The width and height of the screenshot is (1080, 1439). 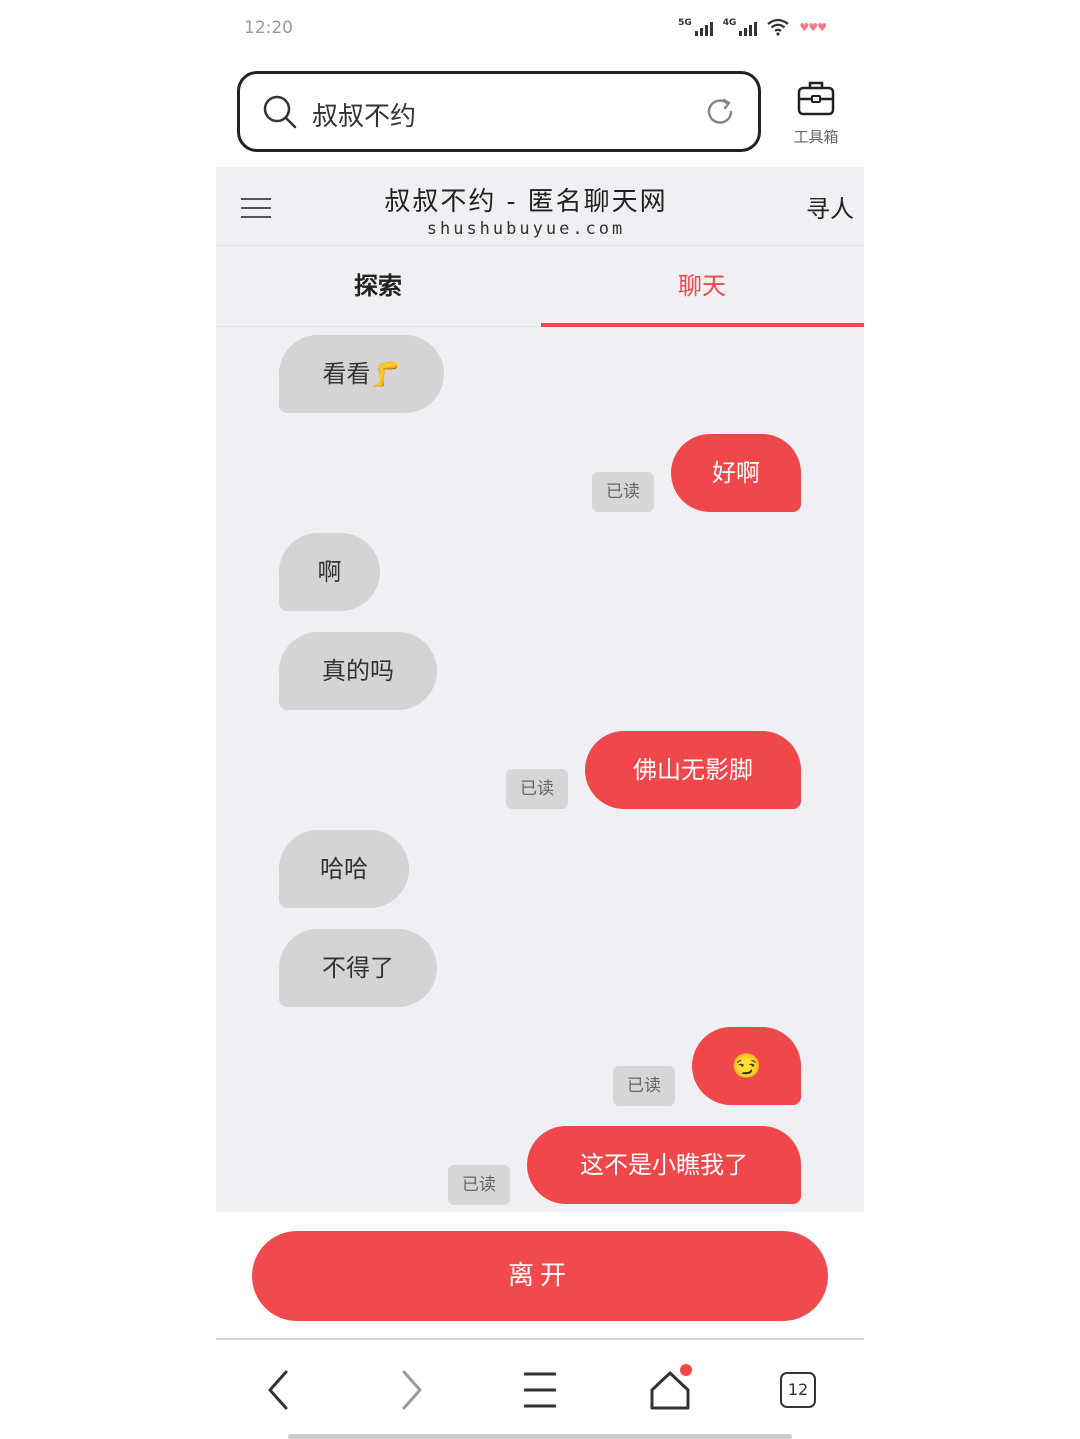 I want to click on leave-button: 离开, so click(x=540, y=1276).